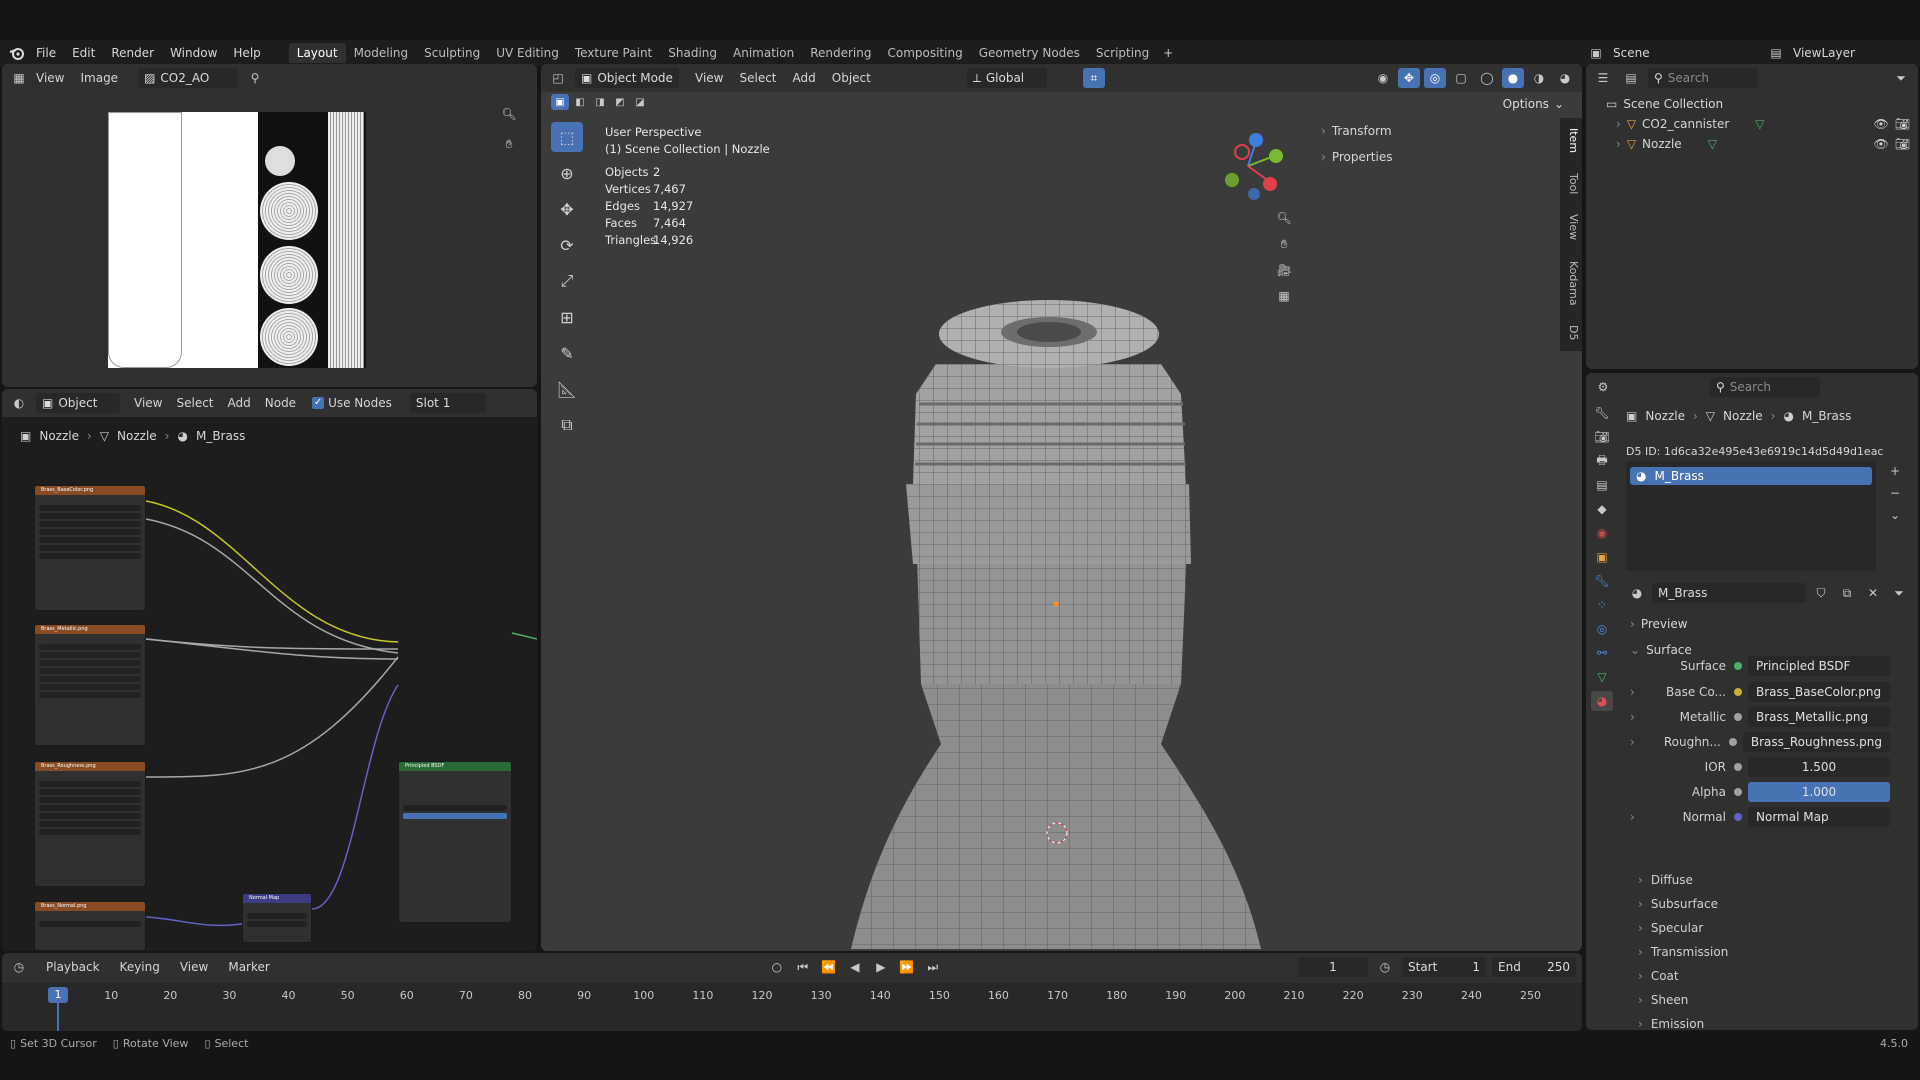 Image resolution: width=1920 pixels, height=1080 pixels. Describe the element at coordinates (381, 53) in the screenshot. I see `tab-modeling: Modeling` at that location.